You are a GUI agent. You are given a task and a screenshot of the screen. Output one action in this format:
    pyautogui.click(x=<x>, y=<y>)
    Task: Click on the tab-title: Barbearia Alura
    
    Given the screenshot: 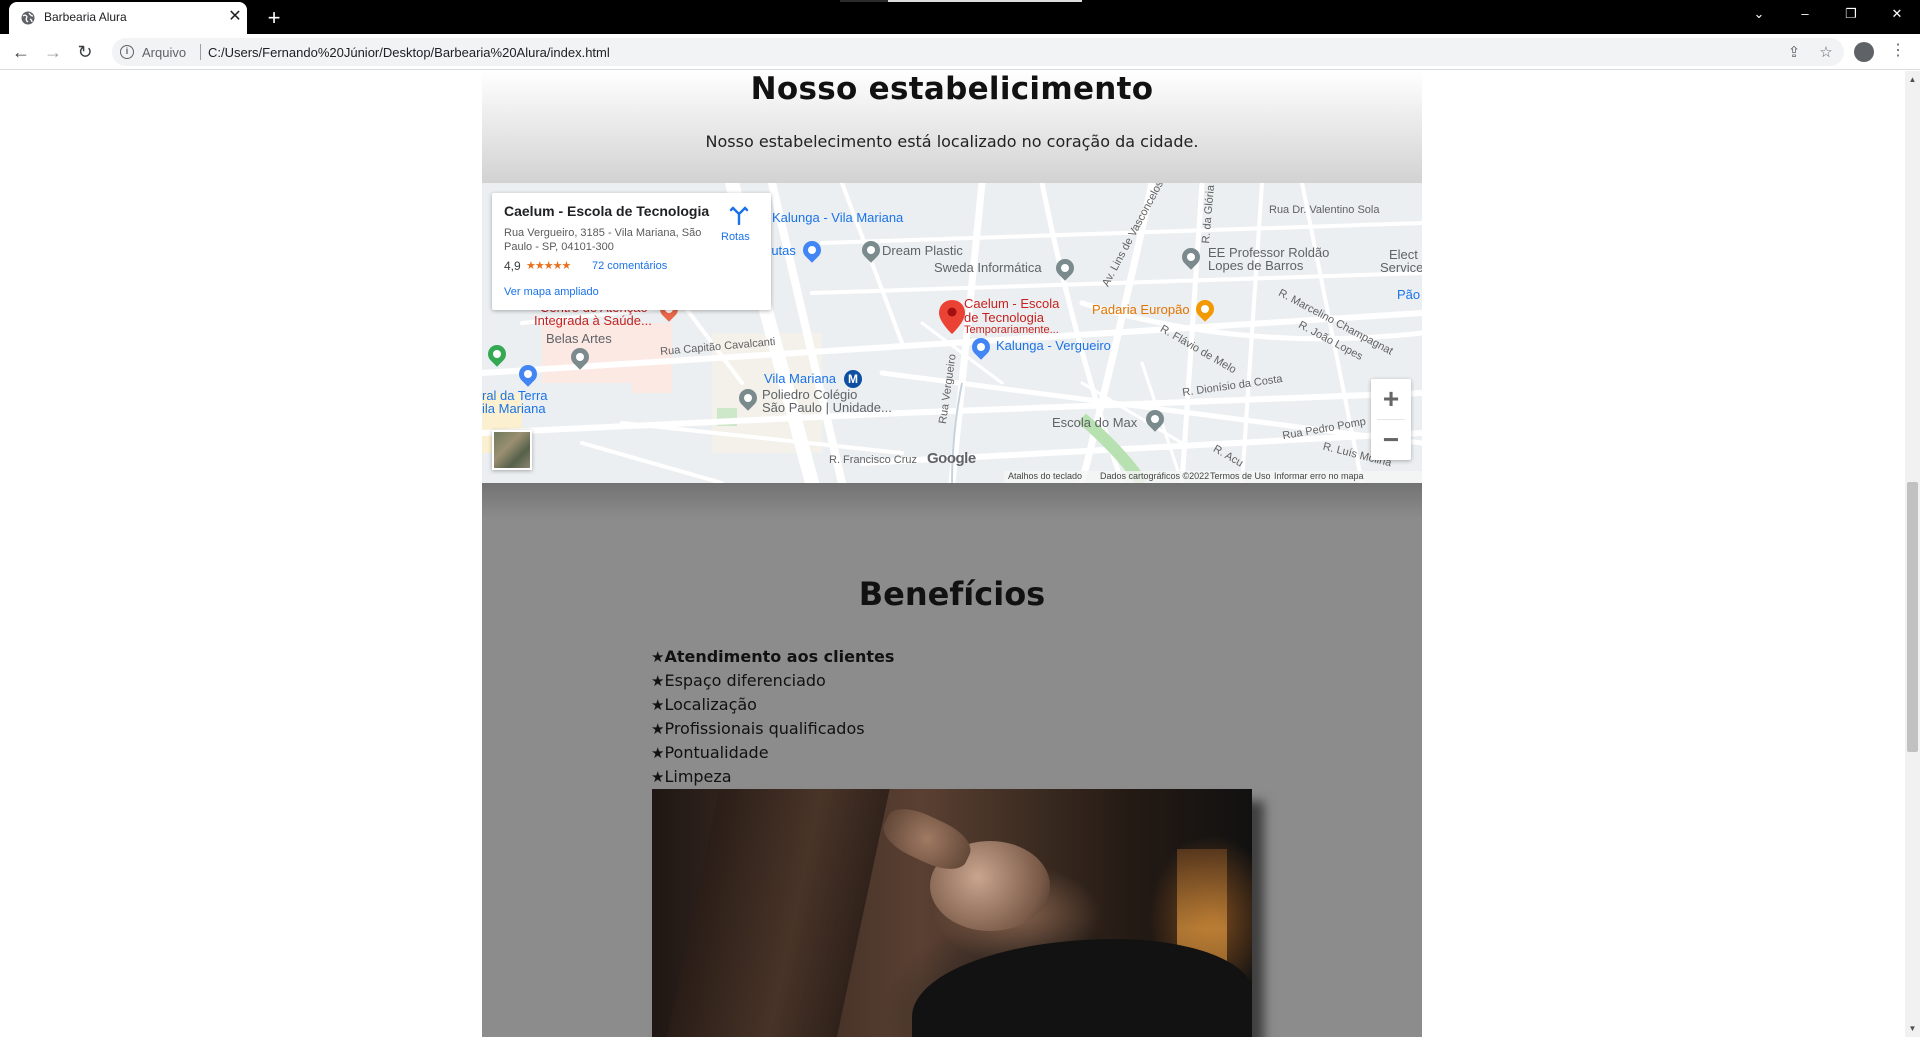 What is the action you would take?
    pyautogui.click(x=85, y=17)
    